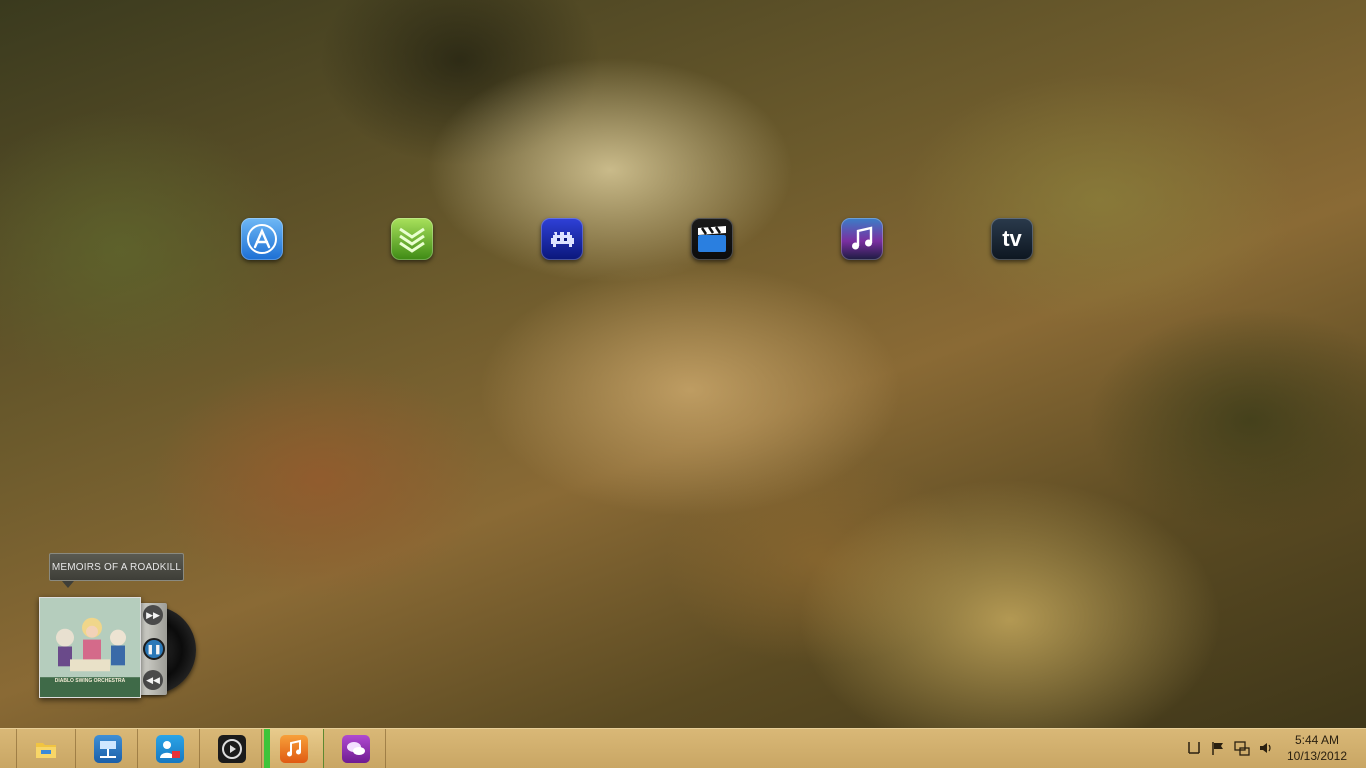 The image size is (1366, 768). Describe the element at coordinates (412, 239) in the screenshot. I see `stacks-download-icon` at that location.